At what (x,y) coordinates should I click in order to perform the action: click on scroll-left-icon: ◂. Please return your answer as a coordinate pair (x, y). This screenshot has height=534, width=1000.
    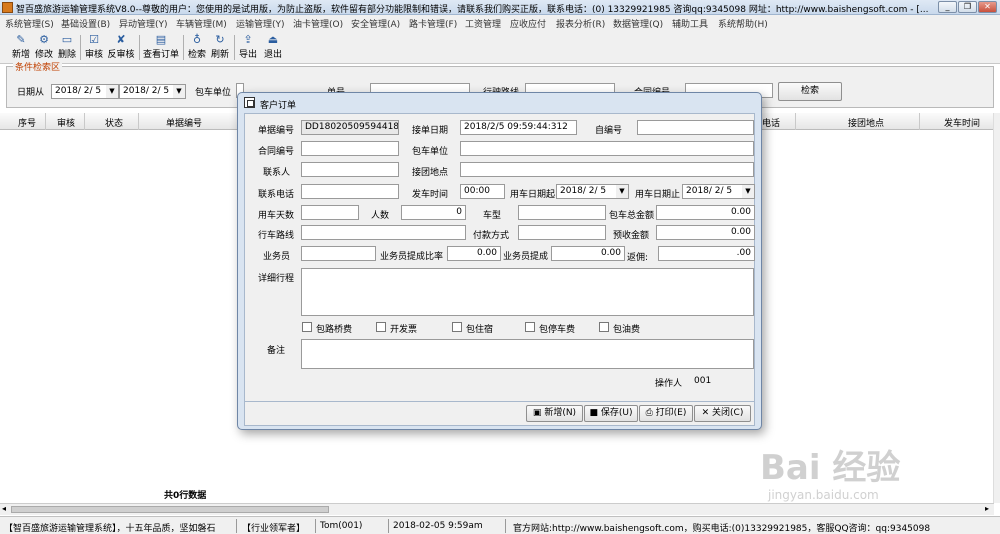
    Looking at the image, I should click on (4, 508).